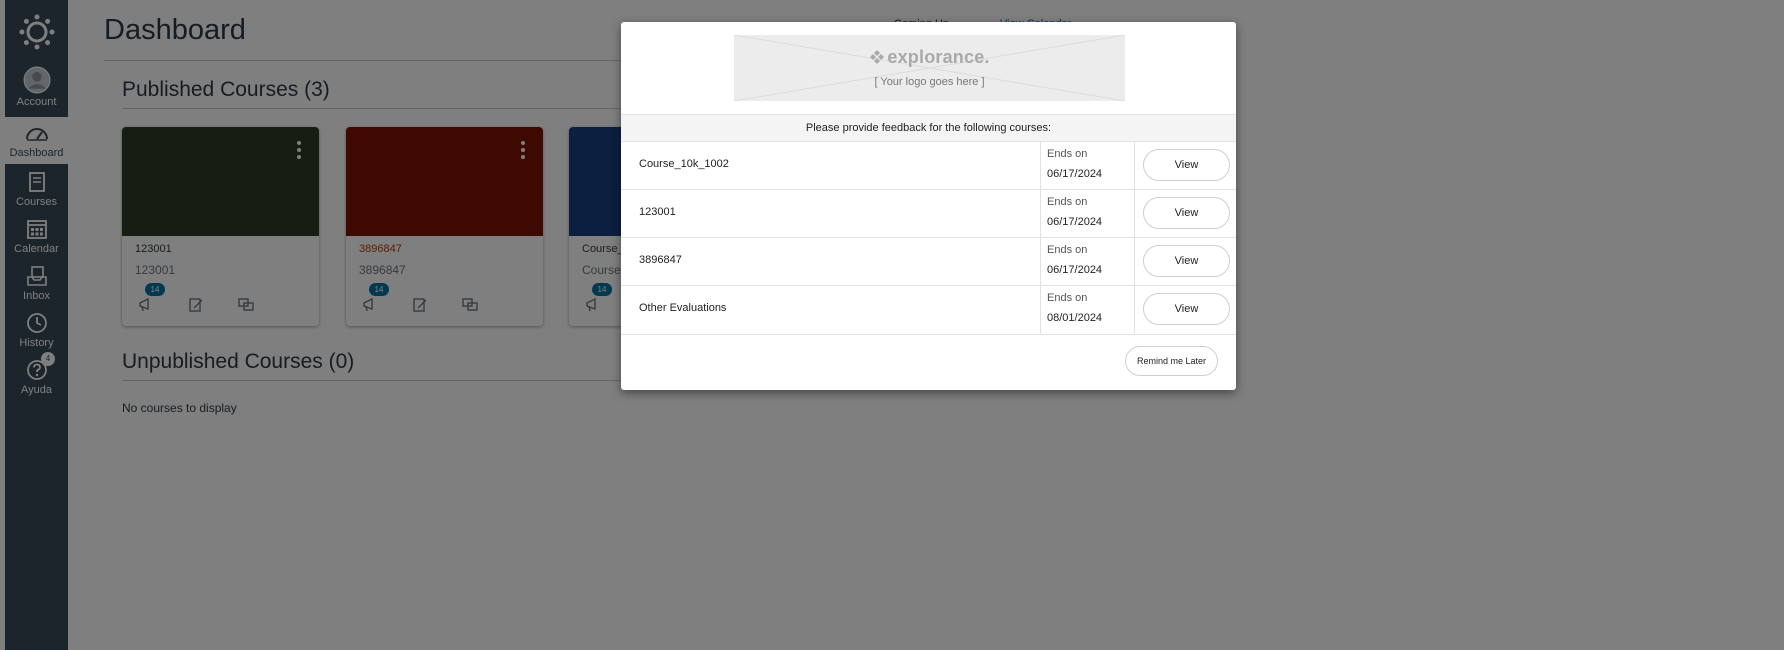  Describe the element at coordinates (928, 262) in the screenshot. I see `evaluation-row: 3896847 Ends on 06/17/2024 View` at that location.